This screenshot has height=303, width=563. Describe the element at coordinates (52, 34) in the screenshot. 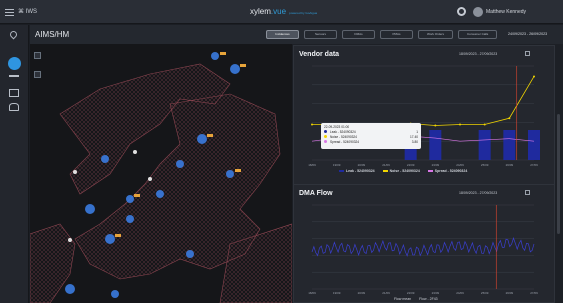

I see `breadcrumb: AIMS/HM` at that location.